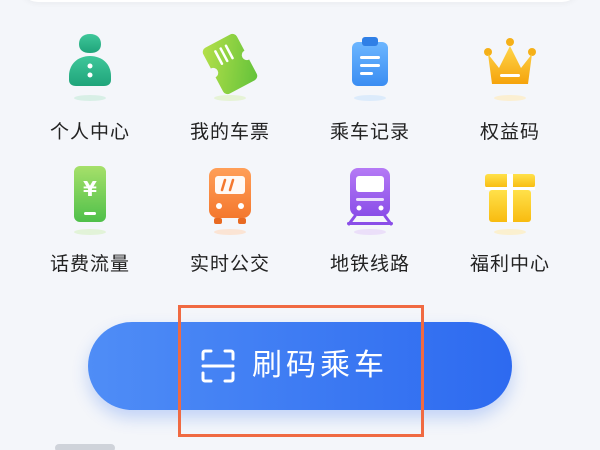 The image size is (600, 450). What do you see at coordinates (369, 264) in the screenshot?
I see `grid-item-label: 地铁线路` at bounding box center [369, 264].